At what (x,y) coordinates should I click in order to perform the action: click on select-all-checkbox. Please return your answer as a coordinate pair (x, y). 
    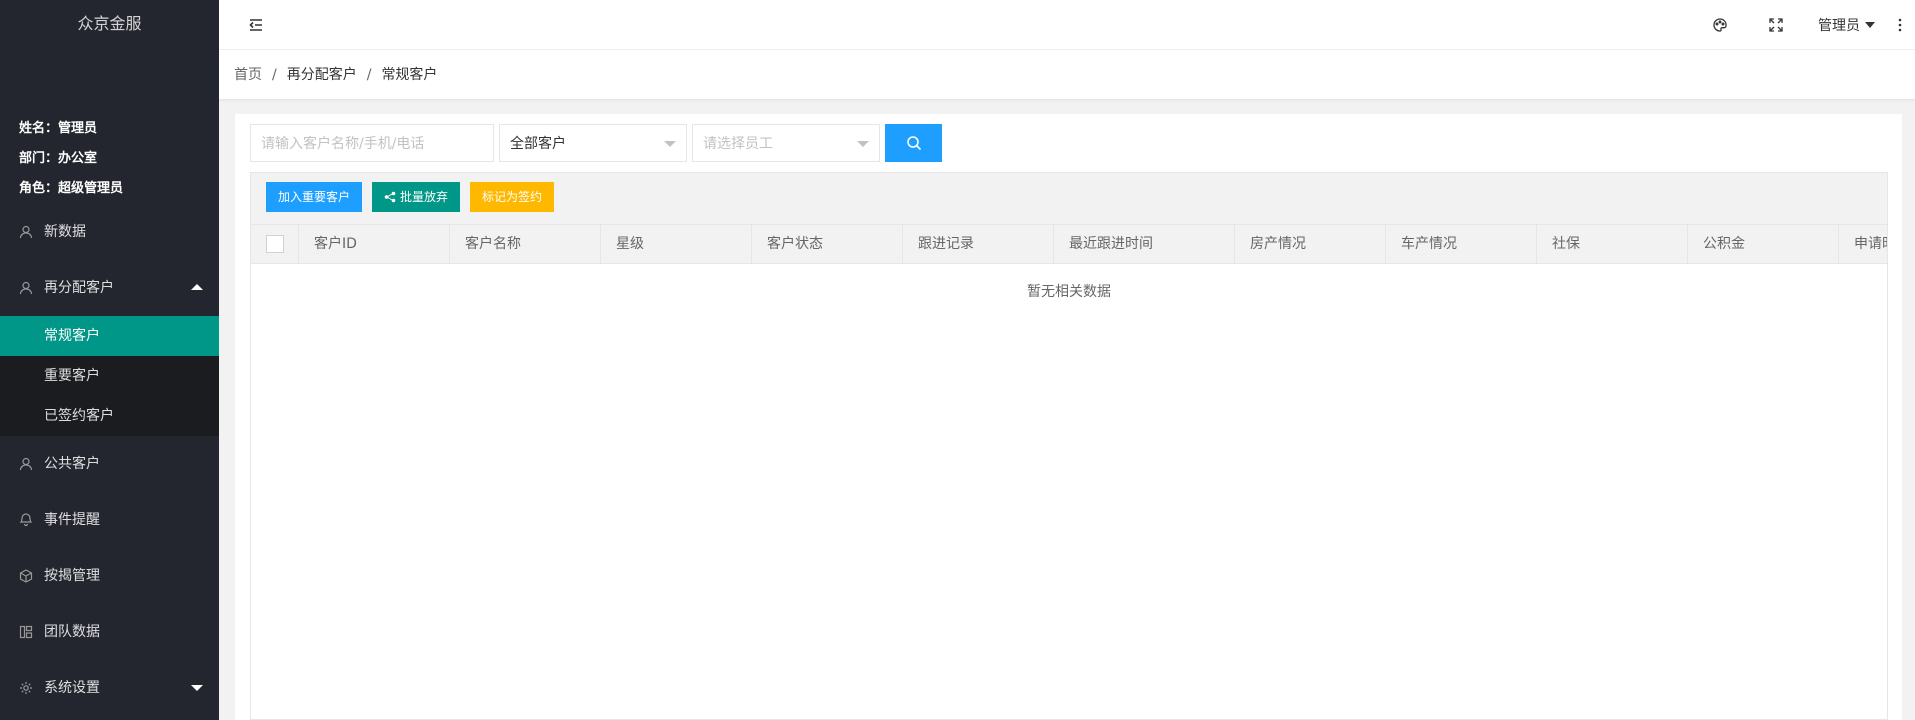
    Looking at the image, I should click on (274, 244).